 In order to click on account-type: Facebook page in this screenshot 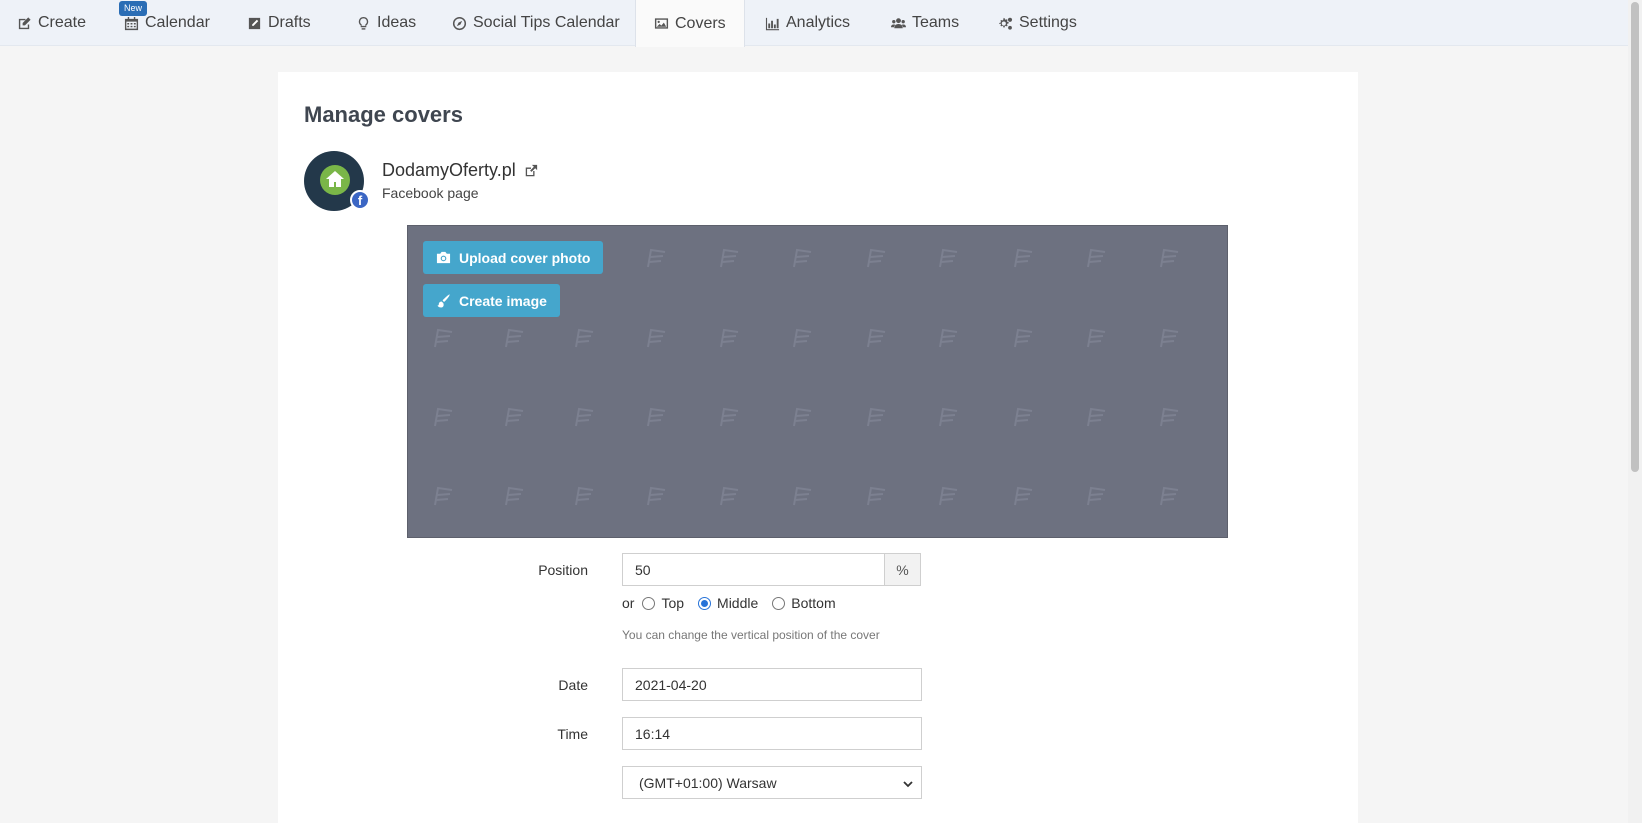, I will do `click(430, 193)`.